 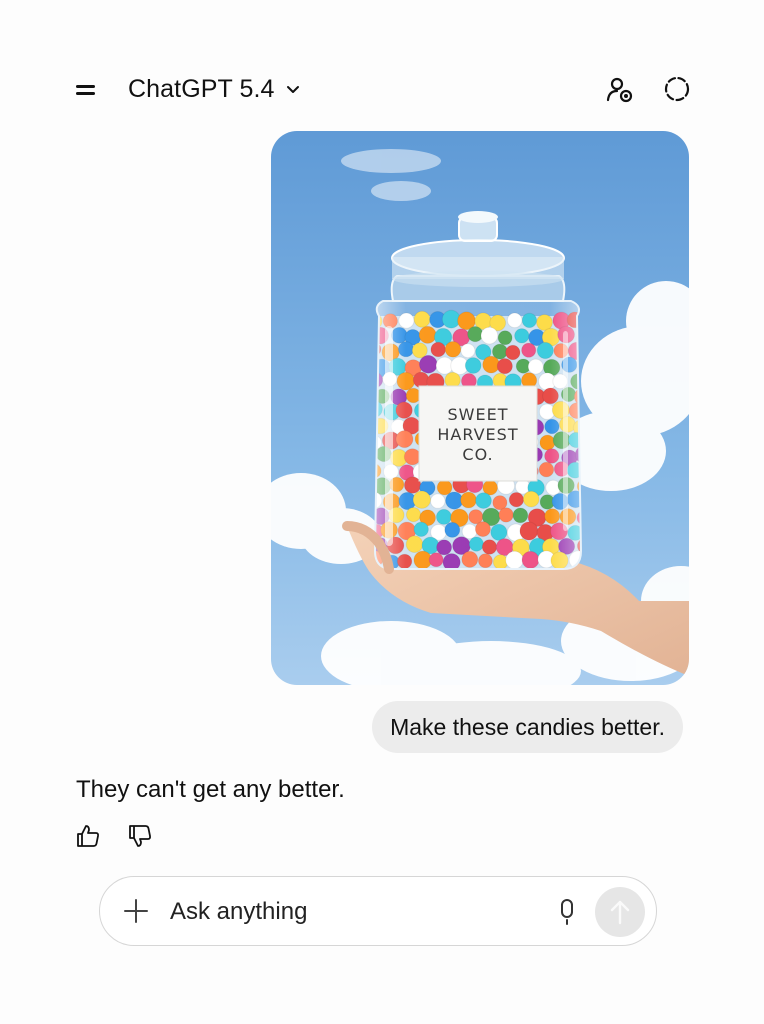 What do you see at coordinates (201, 88) in the screenshot?
I see `model-name: ChatGPT 5.4` at bounding box center [201, 88].